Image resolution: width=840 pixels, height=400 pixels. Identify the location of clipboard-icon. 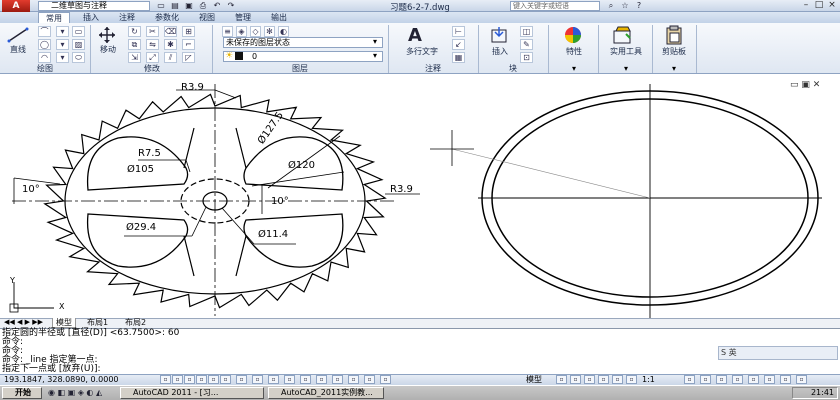
(674, 35).